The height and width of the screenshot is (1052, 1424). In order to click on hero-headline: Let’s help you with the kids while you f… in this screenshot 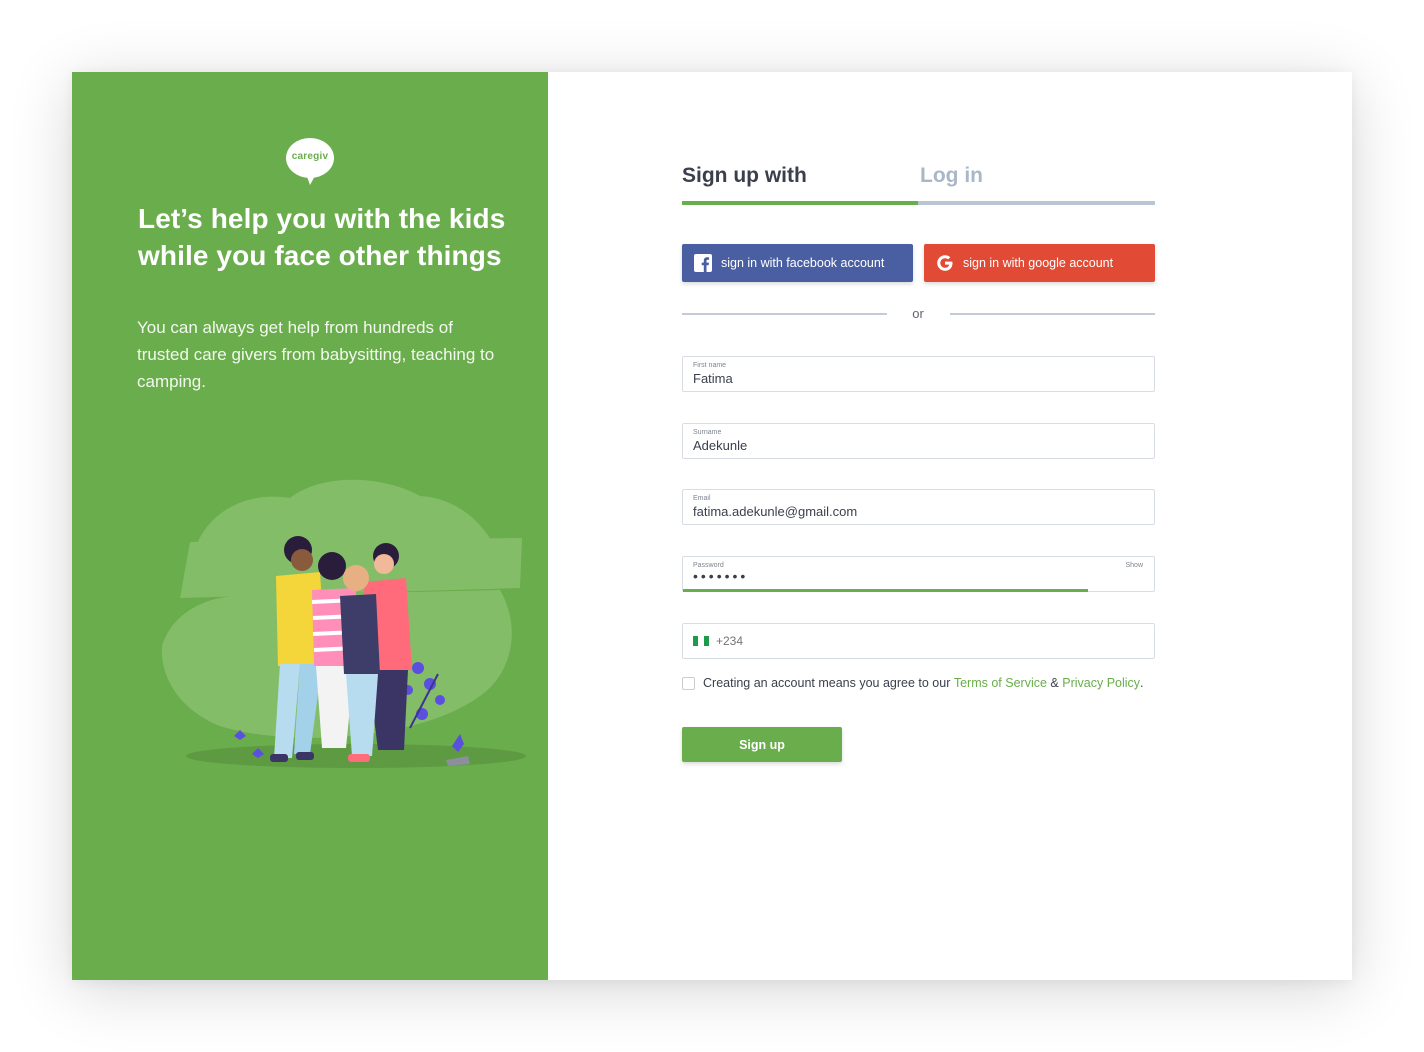, I will do `click(322, 237)`.